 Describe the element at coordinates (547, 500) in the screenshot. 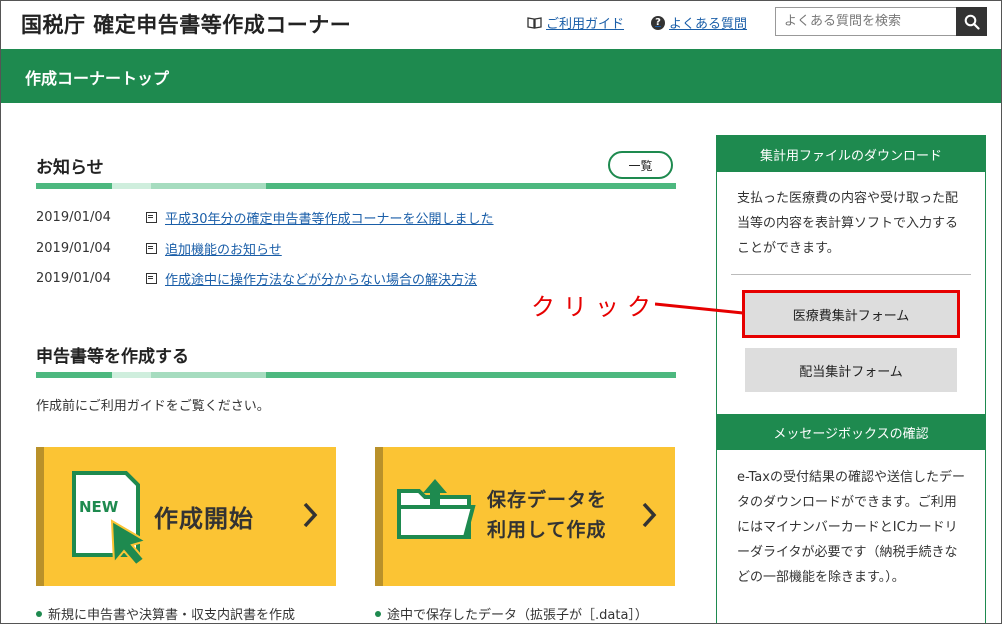

I see `use-saved-label-line1: 保存データを` at that location.